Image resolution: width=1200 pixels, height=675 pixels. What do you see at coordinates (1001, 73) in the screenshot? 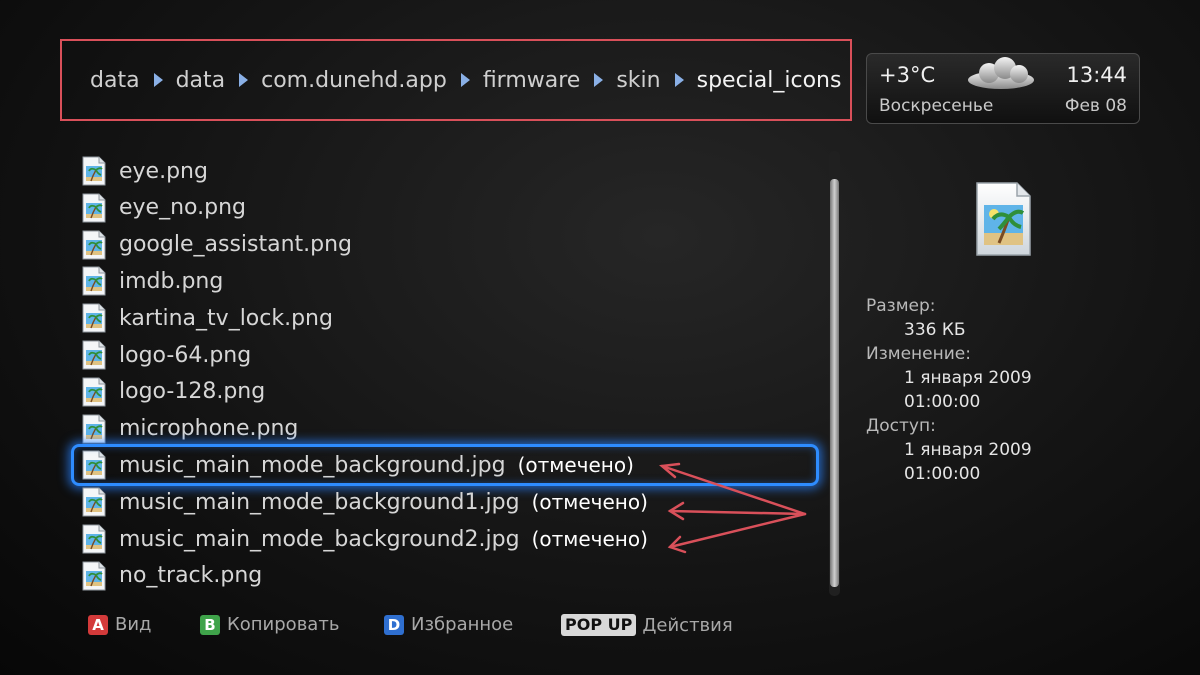
I see `cloud-icon` at bounding box center [1001, 73].